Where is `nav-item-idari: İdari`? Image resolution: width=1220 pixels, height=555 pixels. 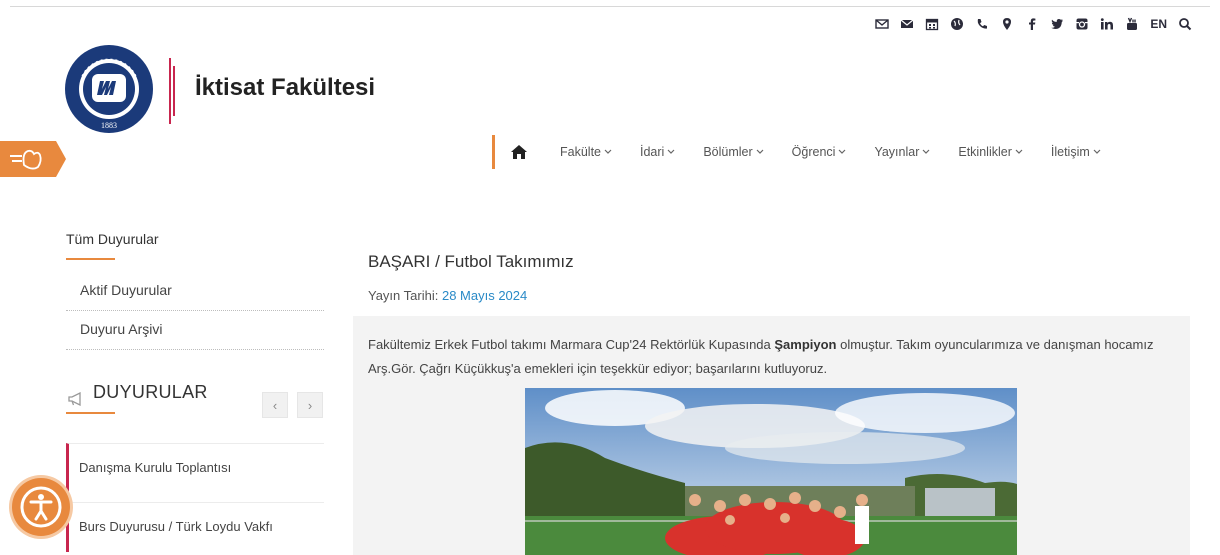 nav-item-idari: İdari is located at coordinates (657, 152).